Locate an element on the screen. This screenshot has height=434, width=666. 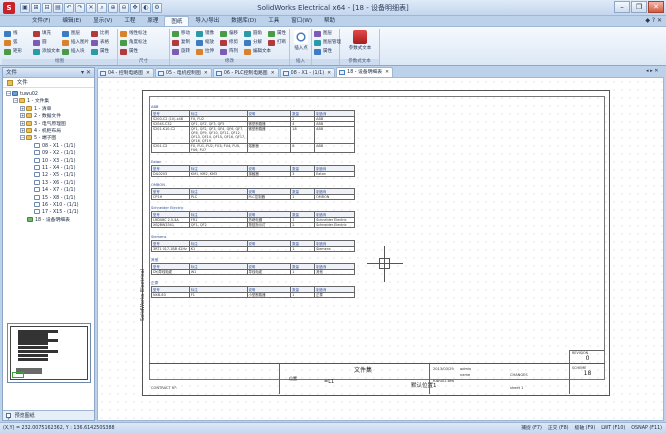
close-button: ✕ is located at coordinates (656, 7).